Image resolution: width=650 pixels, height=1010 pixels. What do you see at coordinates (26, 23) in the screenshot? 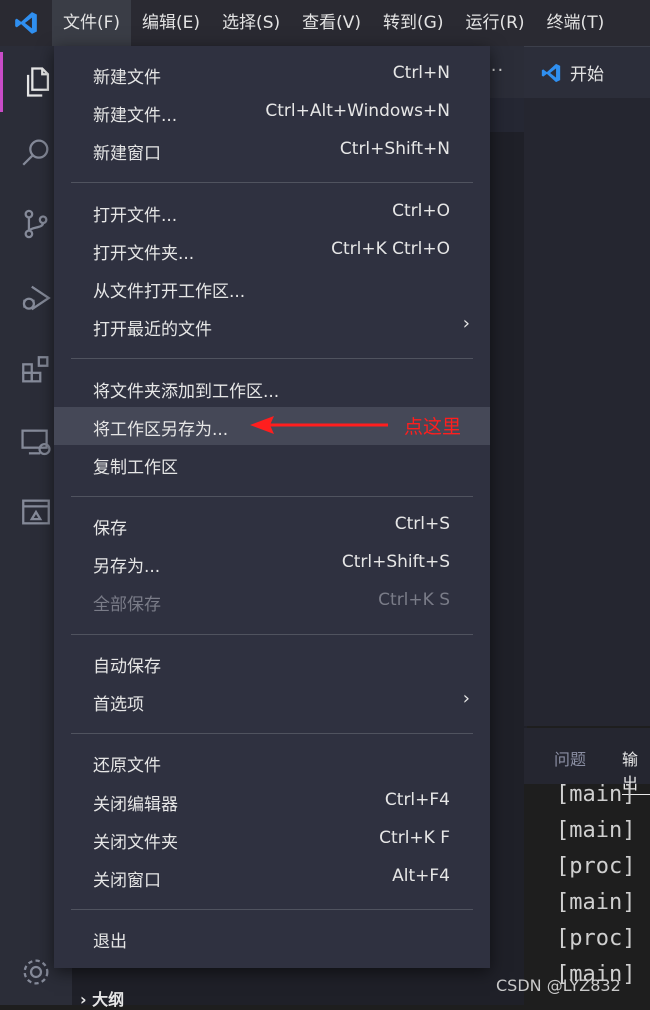
I see `vscode-logo-icon` at bounding box center [26, 23].